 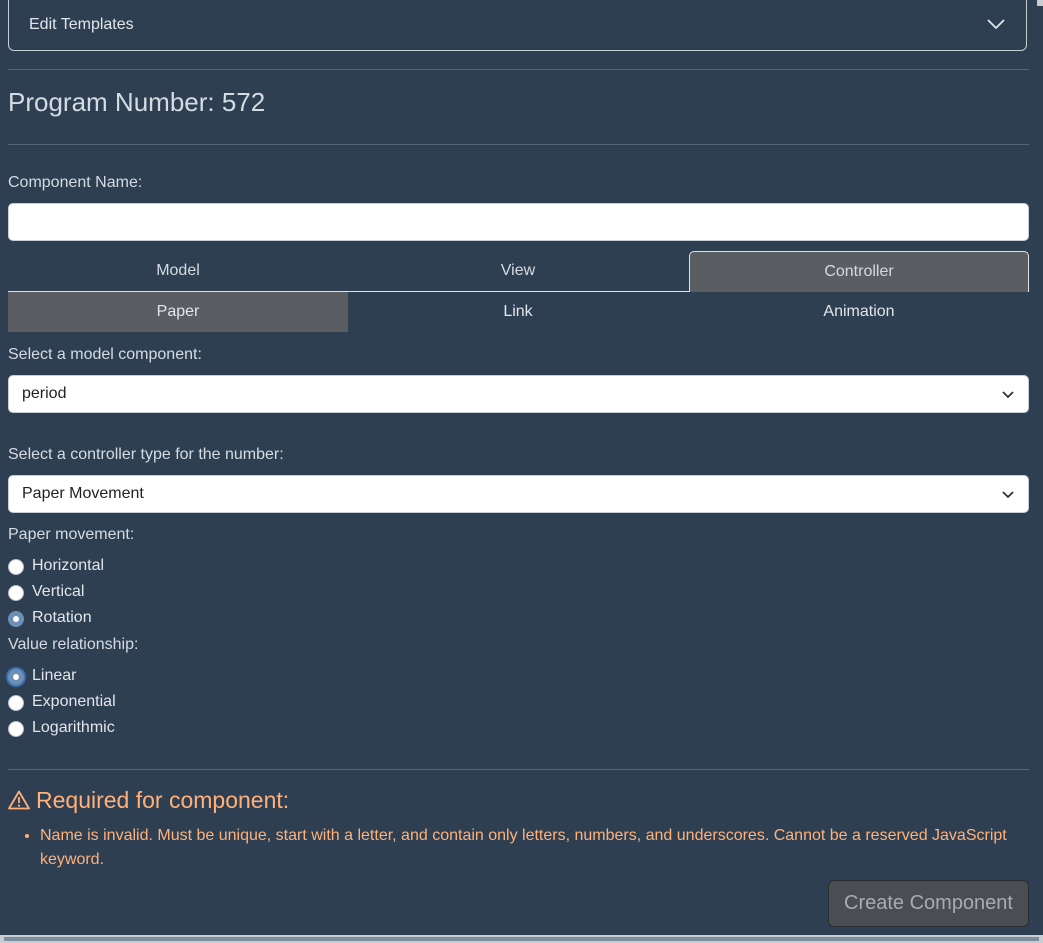 I want to click on radio-label: Horizontal, so click(x=68, y=565).